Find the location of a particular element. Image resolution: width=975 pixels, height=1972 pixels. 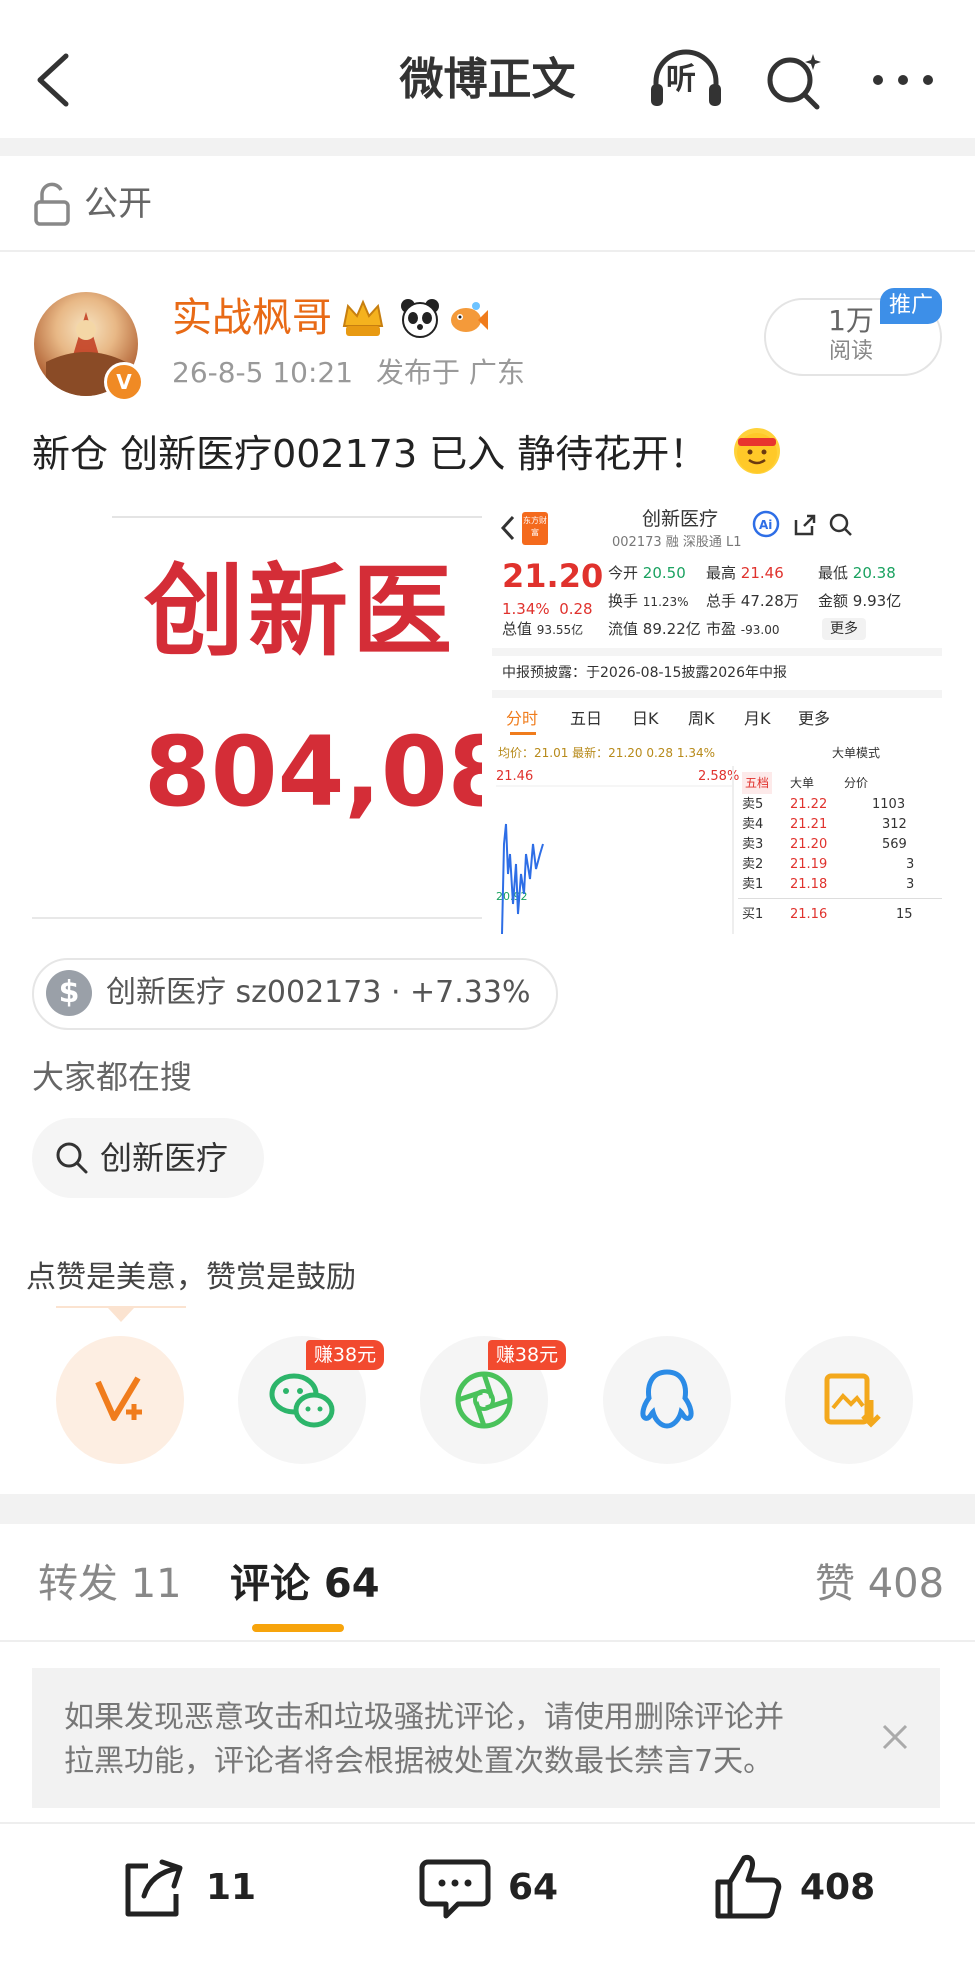

ask3-vol: 569 is located at coordinates (894, 844).